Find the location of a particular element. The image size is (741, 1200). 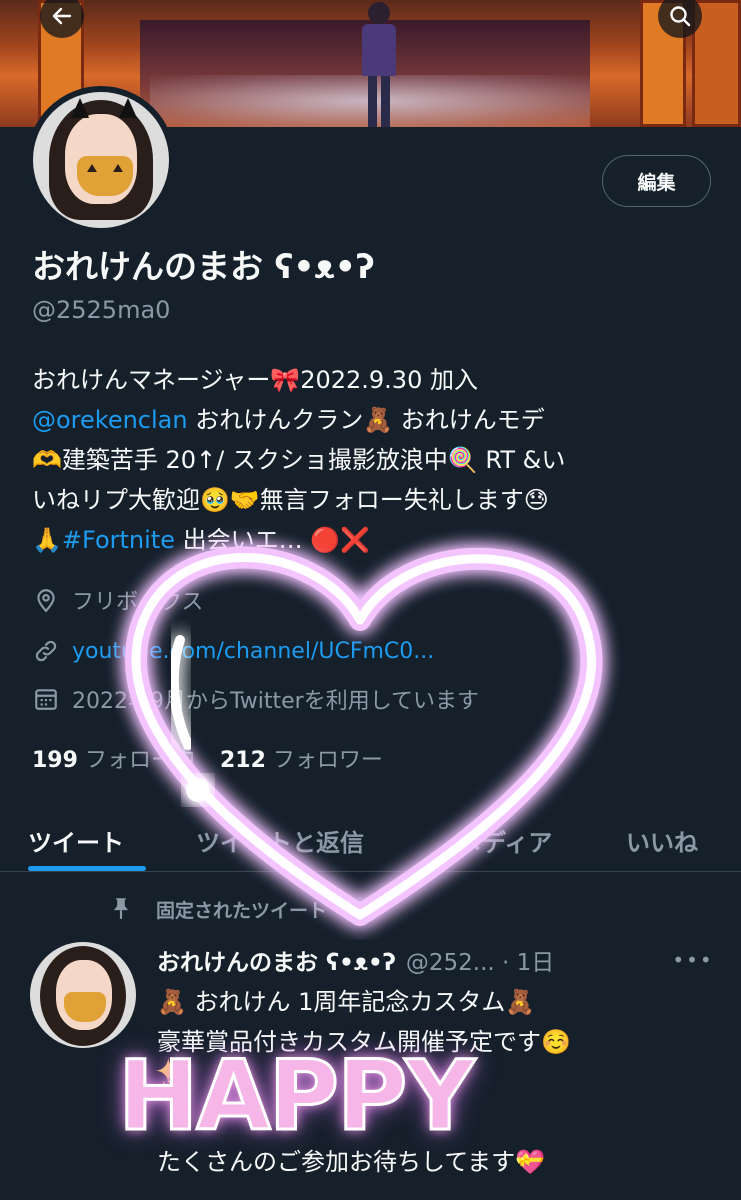

tweet-line: 豪華賞品付きカスタム開催予定です☺️ is located at coordinates (364, 1042).